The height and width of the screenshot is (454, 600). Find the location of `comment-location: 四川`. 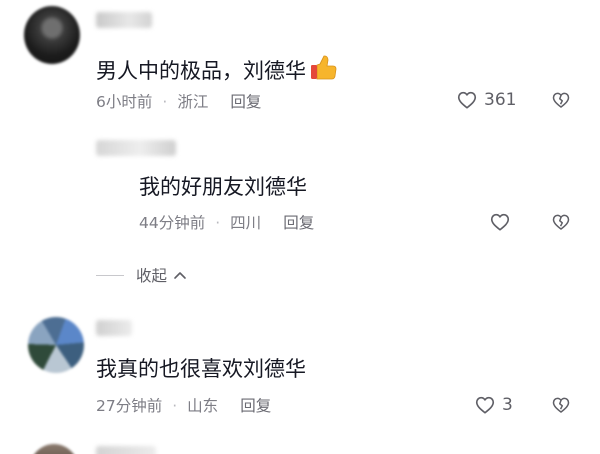

comment-location: 四川 is located at coordinates (246, 223).